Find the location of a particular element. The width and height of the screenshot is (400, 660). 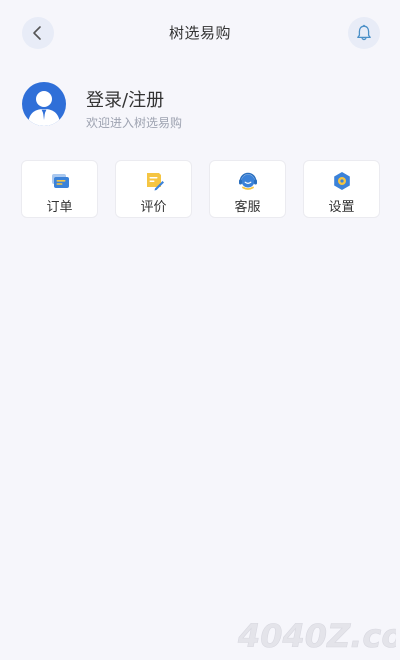

svg-text: 4040Z.com is located at coordinates (316, 636).